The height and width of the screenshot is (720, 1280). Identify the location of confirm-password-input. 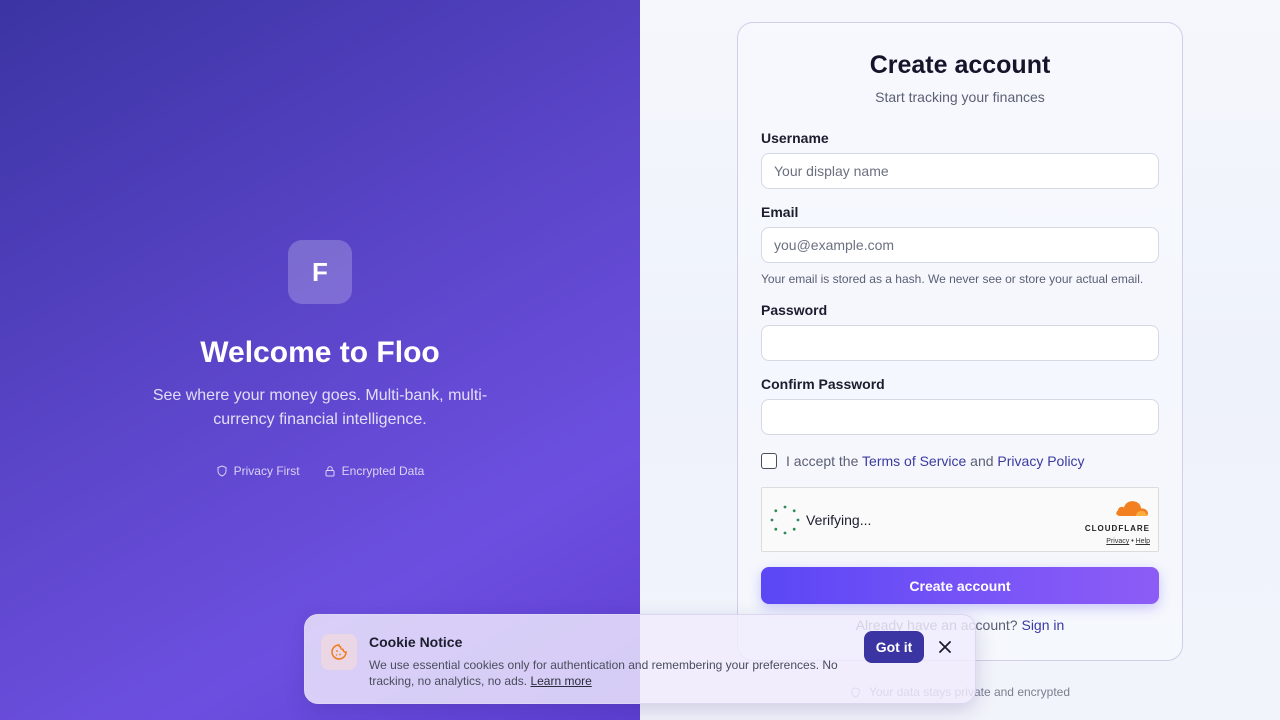
(960, 417).